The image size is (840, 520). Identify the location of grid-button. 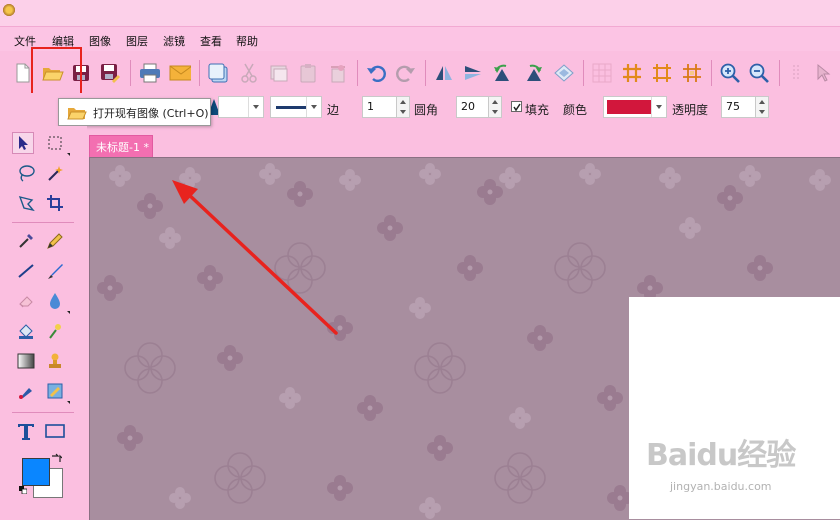
(602, 73).